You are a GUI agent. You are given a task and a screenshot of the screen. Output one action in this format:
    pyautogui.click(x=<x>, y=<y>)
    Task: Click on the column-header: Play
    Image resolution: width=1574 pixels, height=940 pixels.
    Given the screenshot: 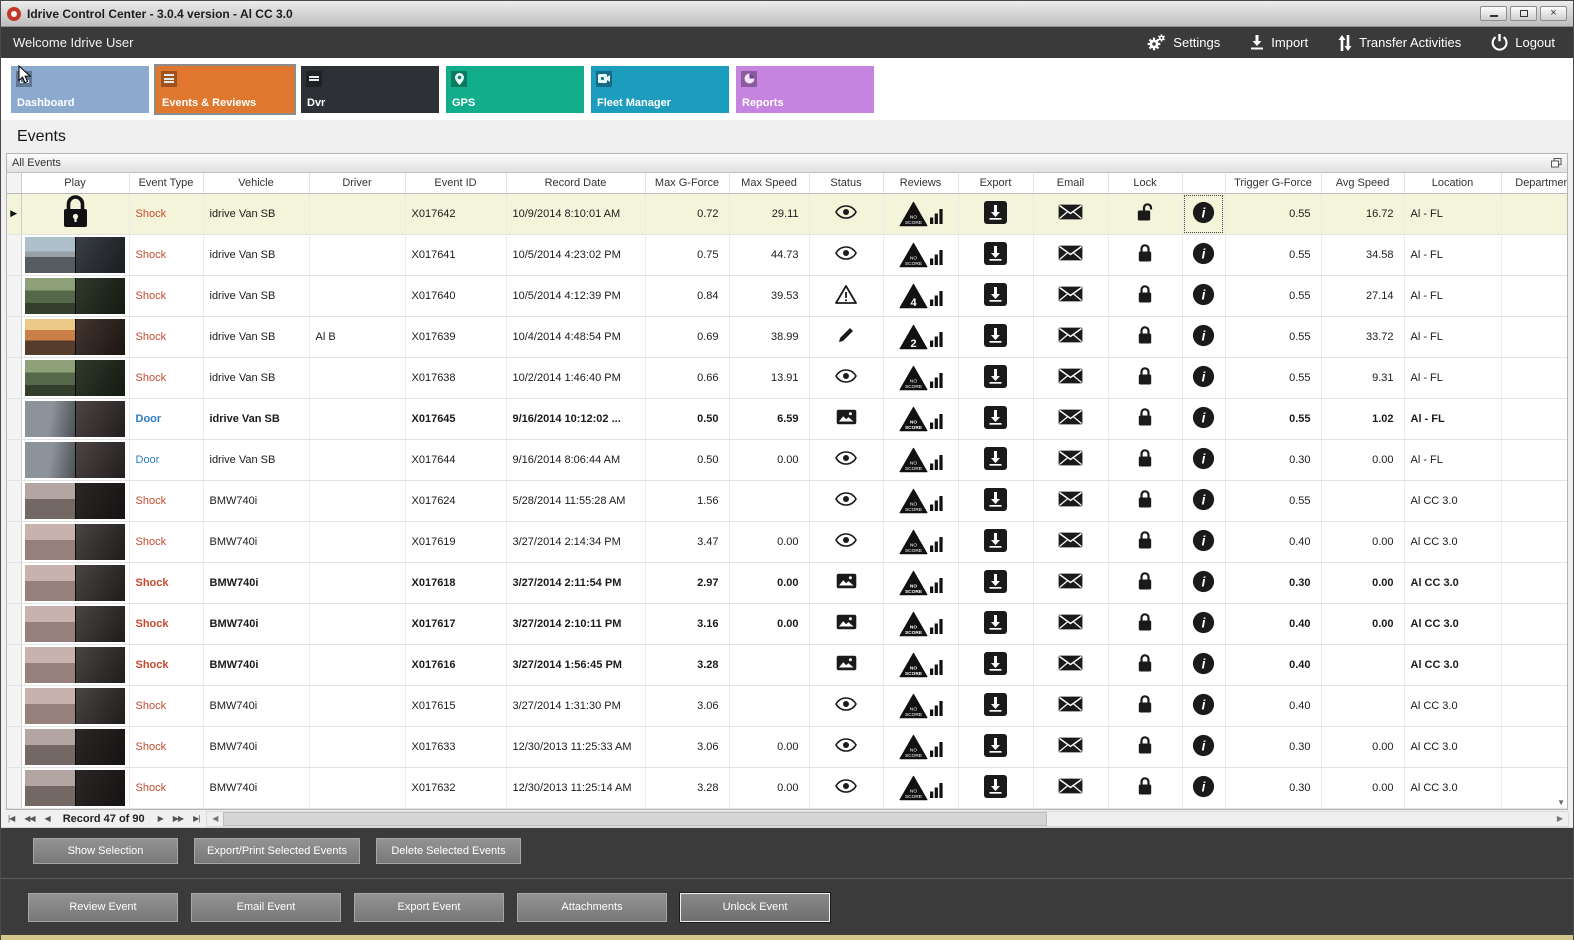 What is the action you would take?
    pyautogui.click(x=75, y=183)
    